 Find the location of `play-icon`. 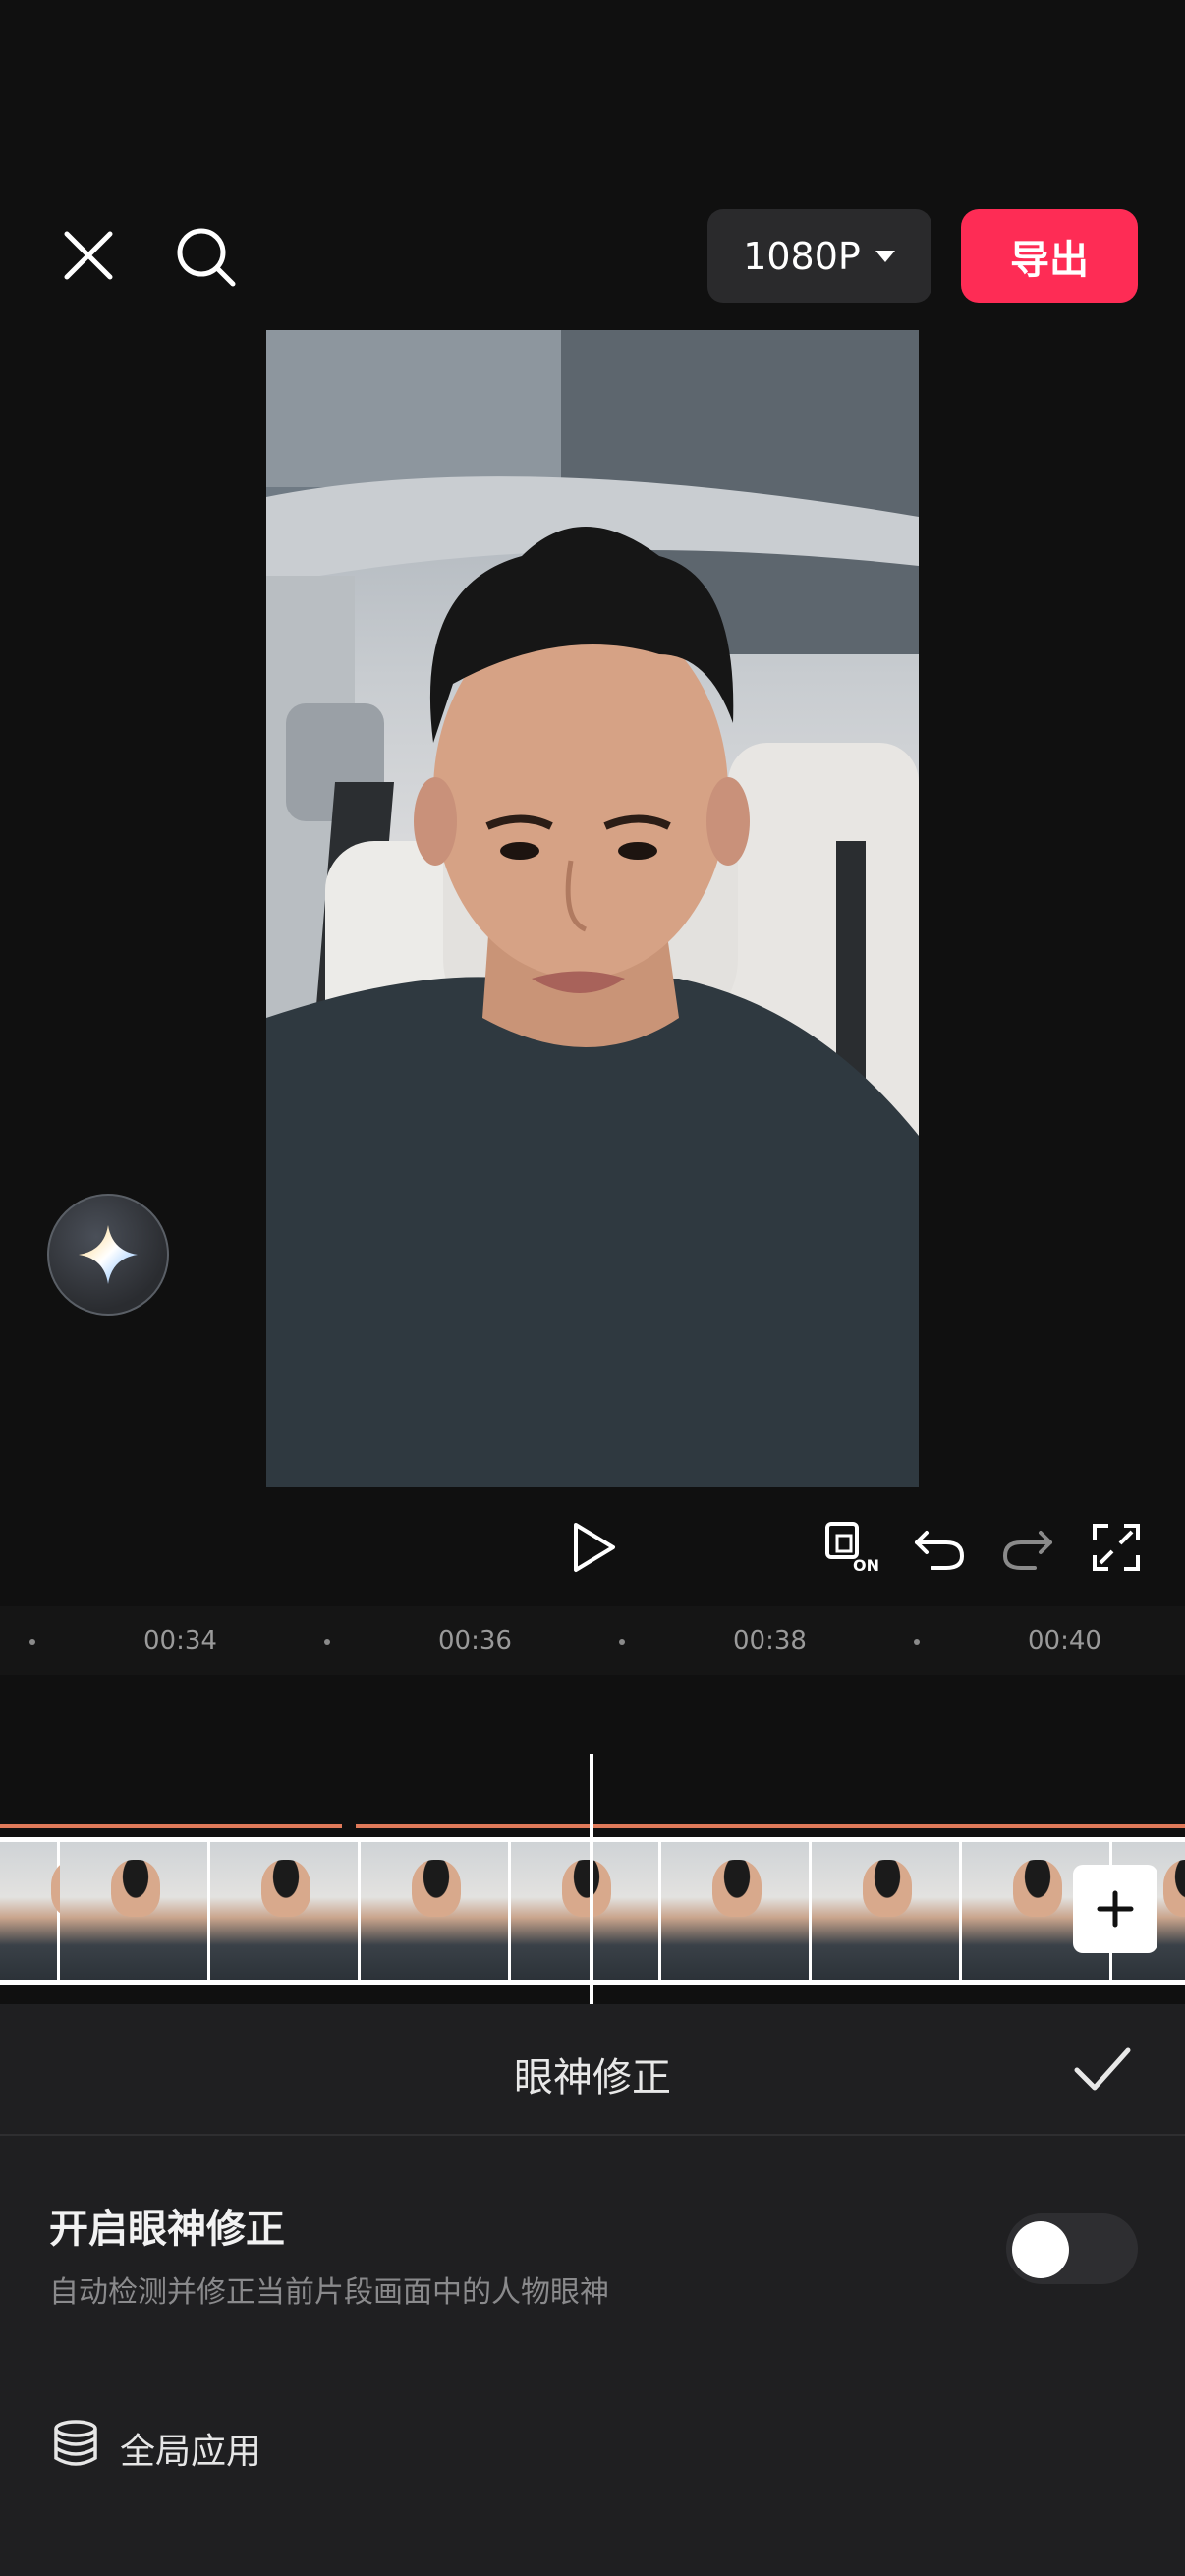

play-icon is located at coordinates (594, 1547).